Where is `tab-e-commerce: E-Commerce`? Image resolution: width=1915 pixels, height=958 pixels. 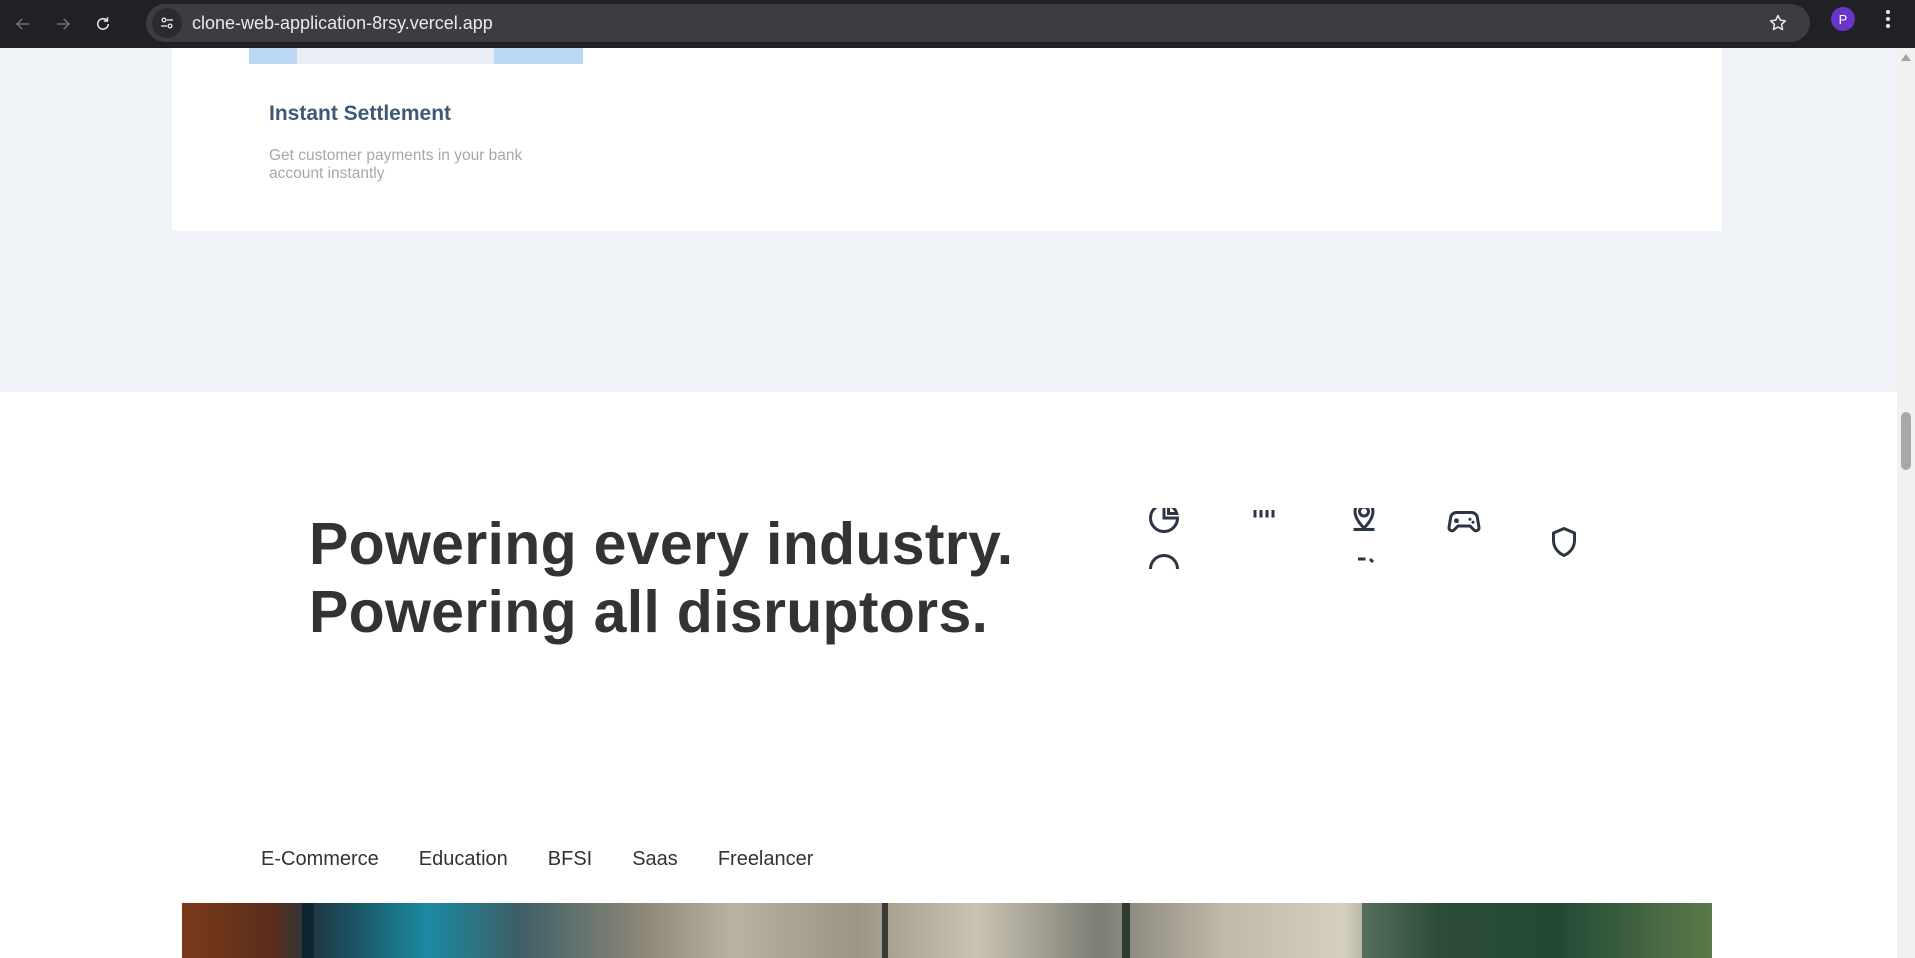
tab-e-commerce: E-Commerce is located at coordinates (320, 859).